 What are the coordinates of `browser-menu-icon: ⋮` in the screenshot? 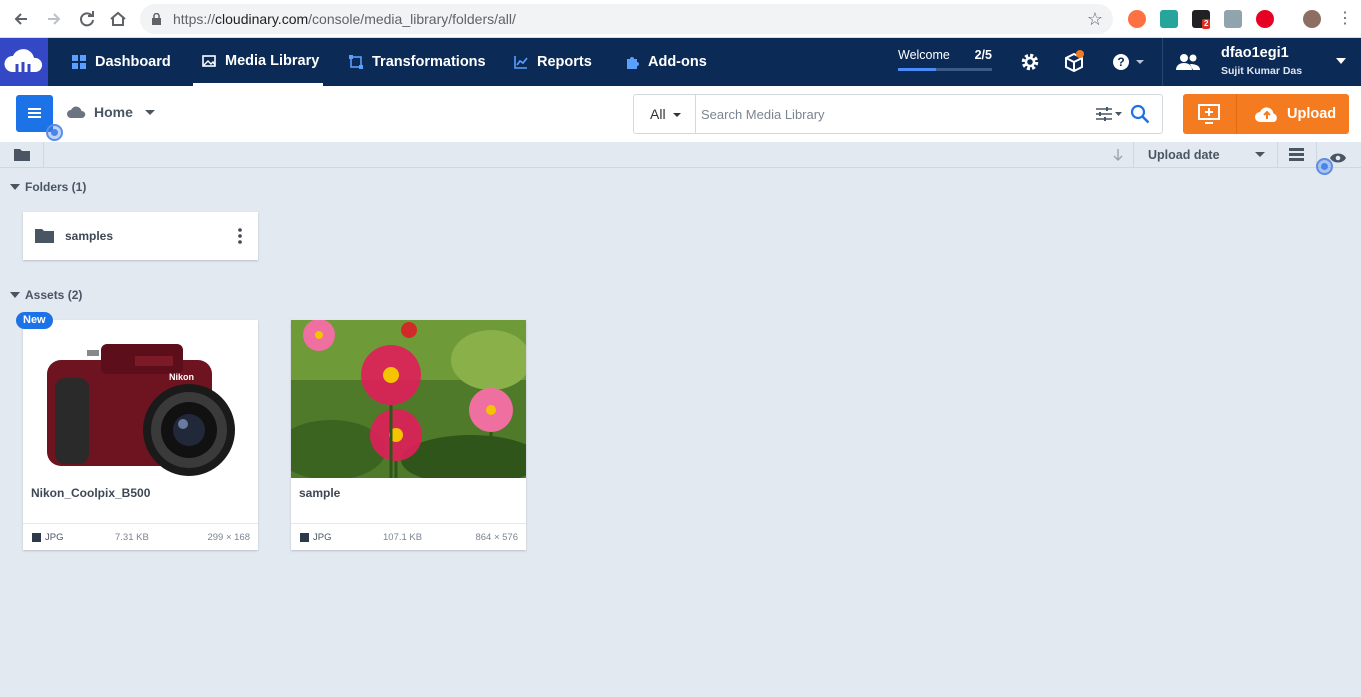 It's located at (1345, 19).